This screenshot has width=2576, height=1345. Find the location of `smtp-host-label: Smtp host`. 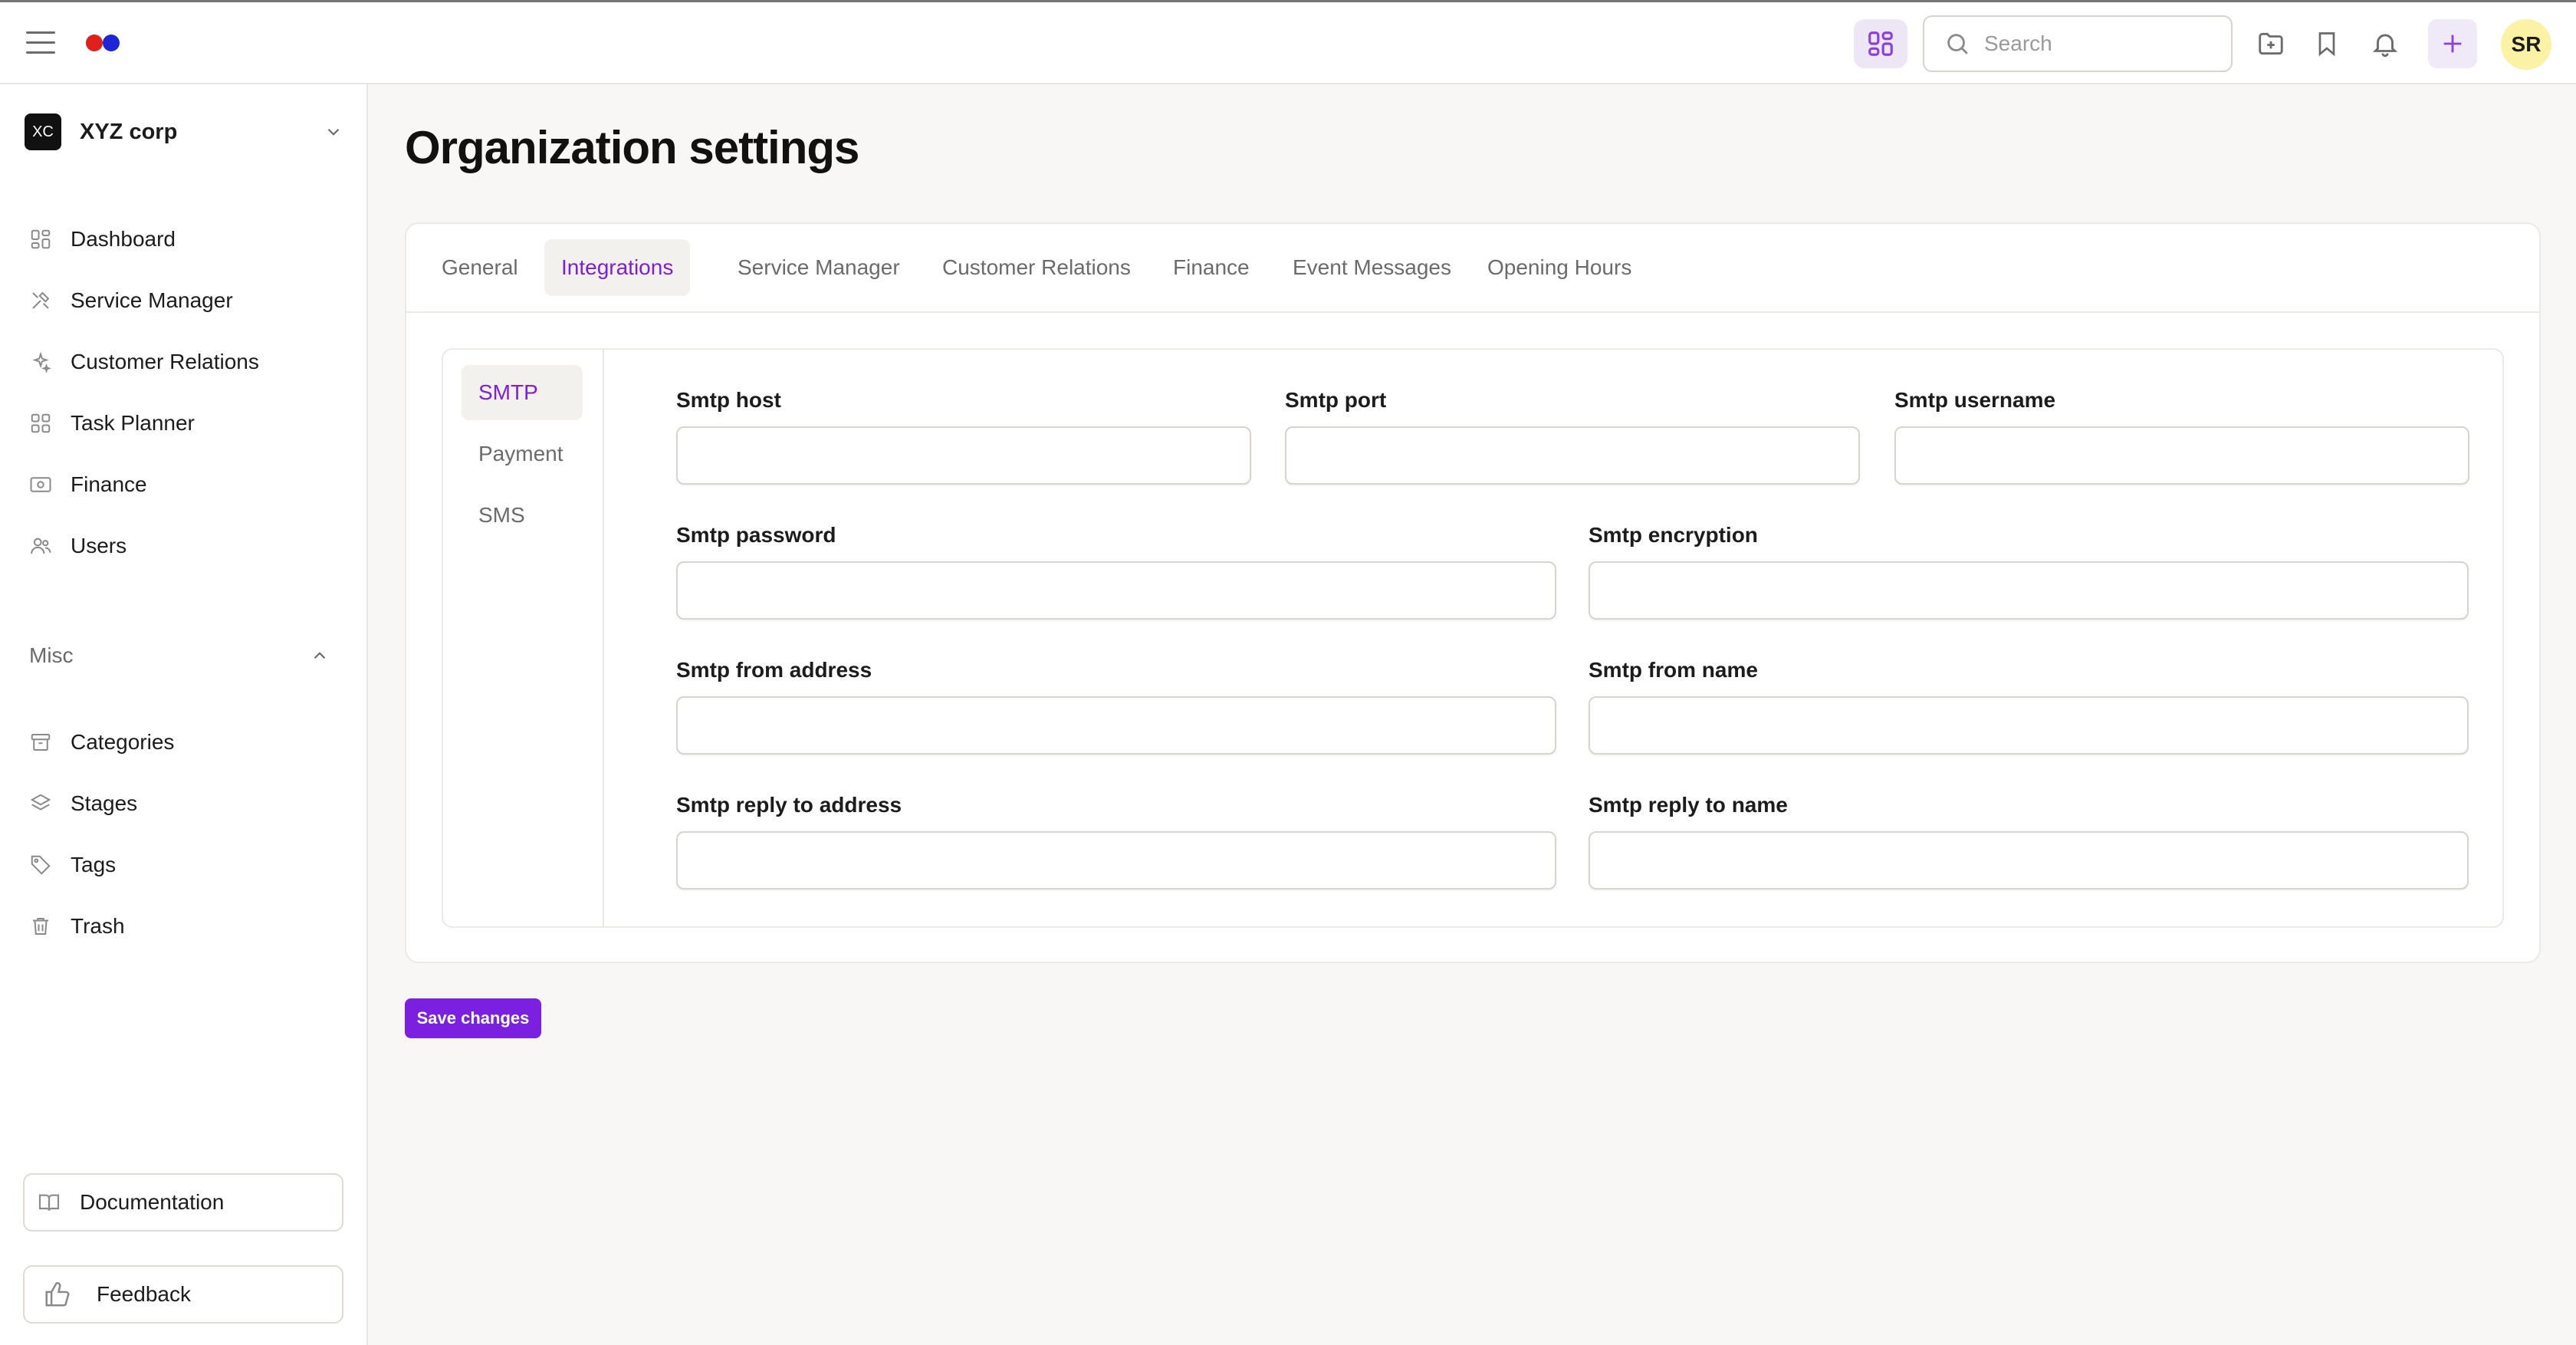

smtp-host-label: Smtp host is located at coordinates (729, 400).